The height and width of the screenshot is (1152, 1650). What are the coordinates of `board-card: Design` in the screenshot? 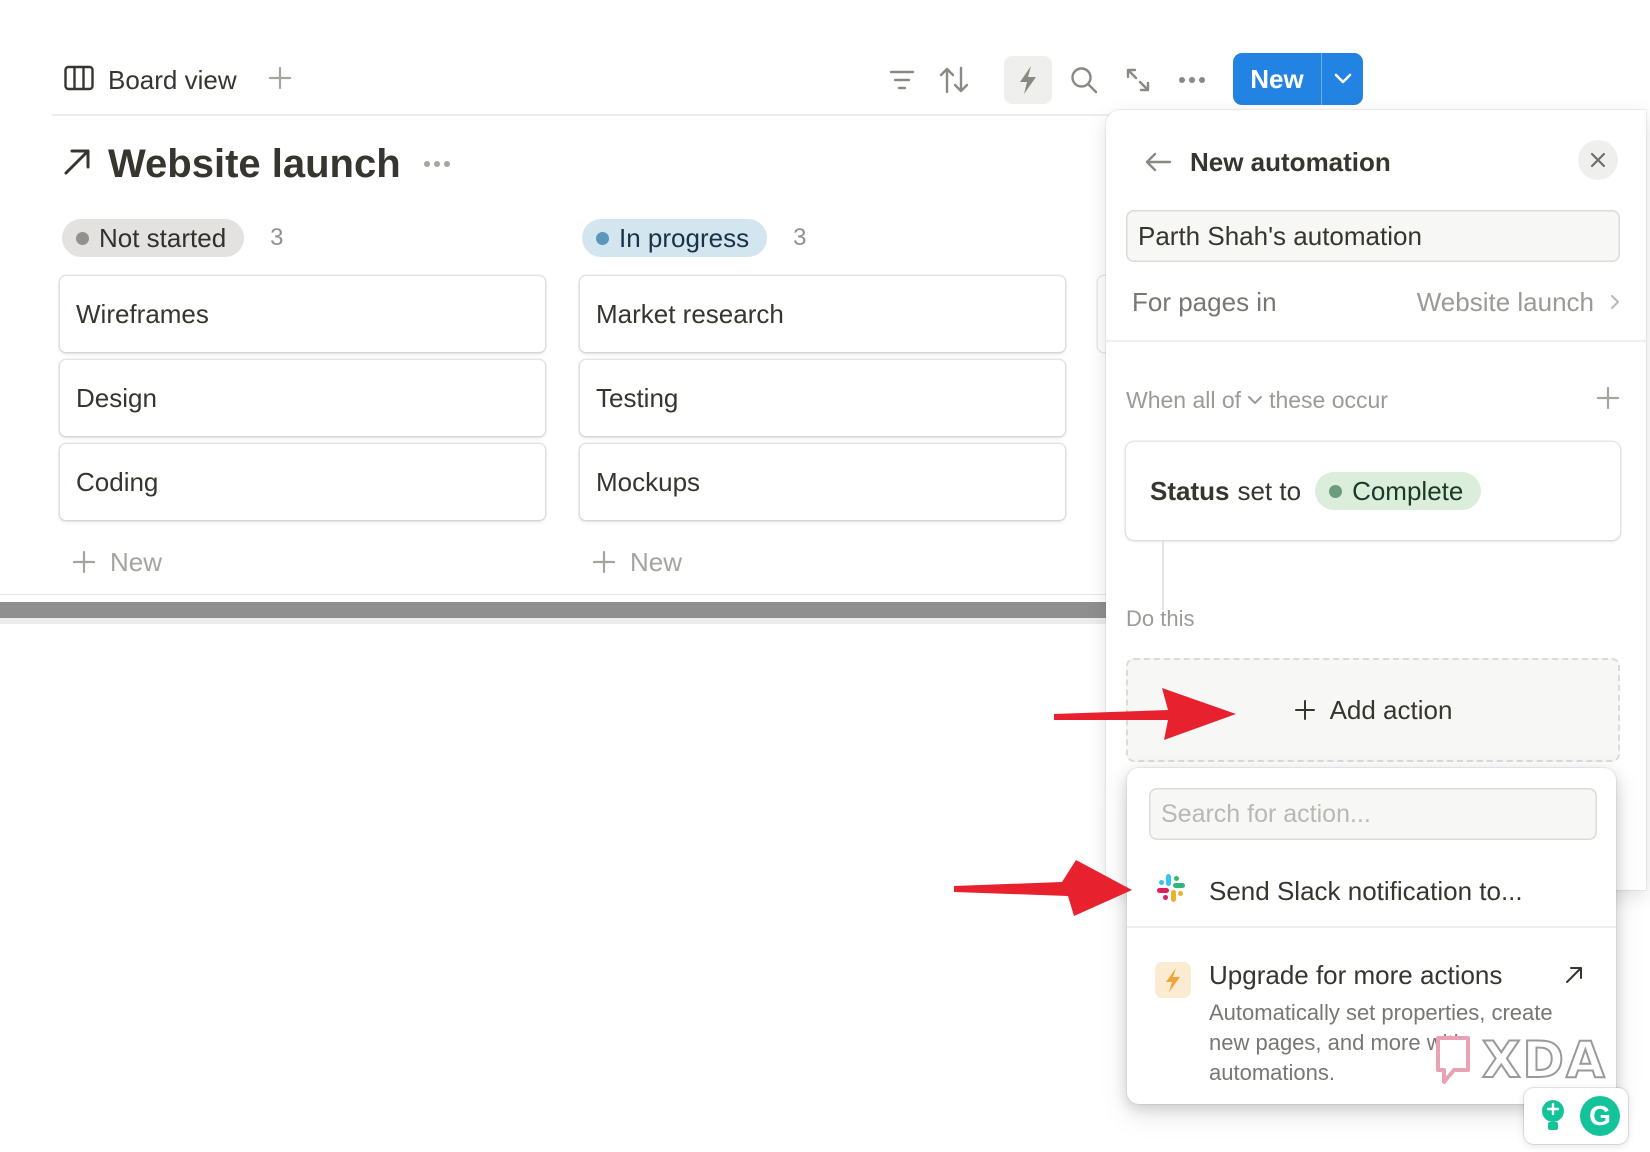 It's located at (302, 398).